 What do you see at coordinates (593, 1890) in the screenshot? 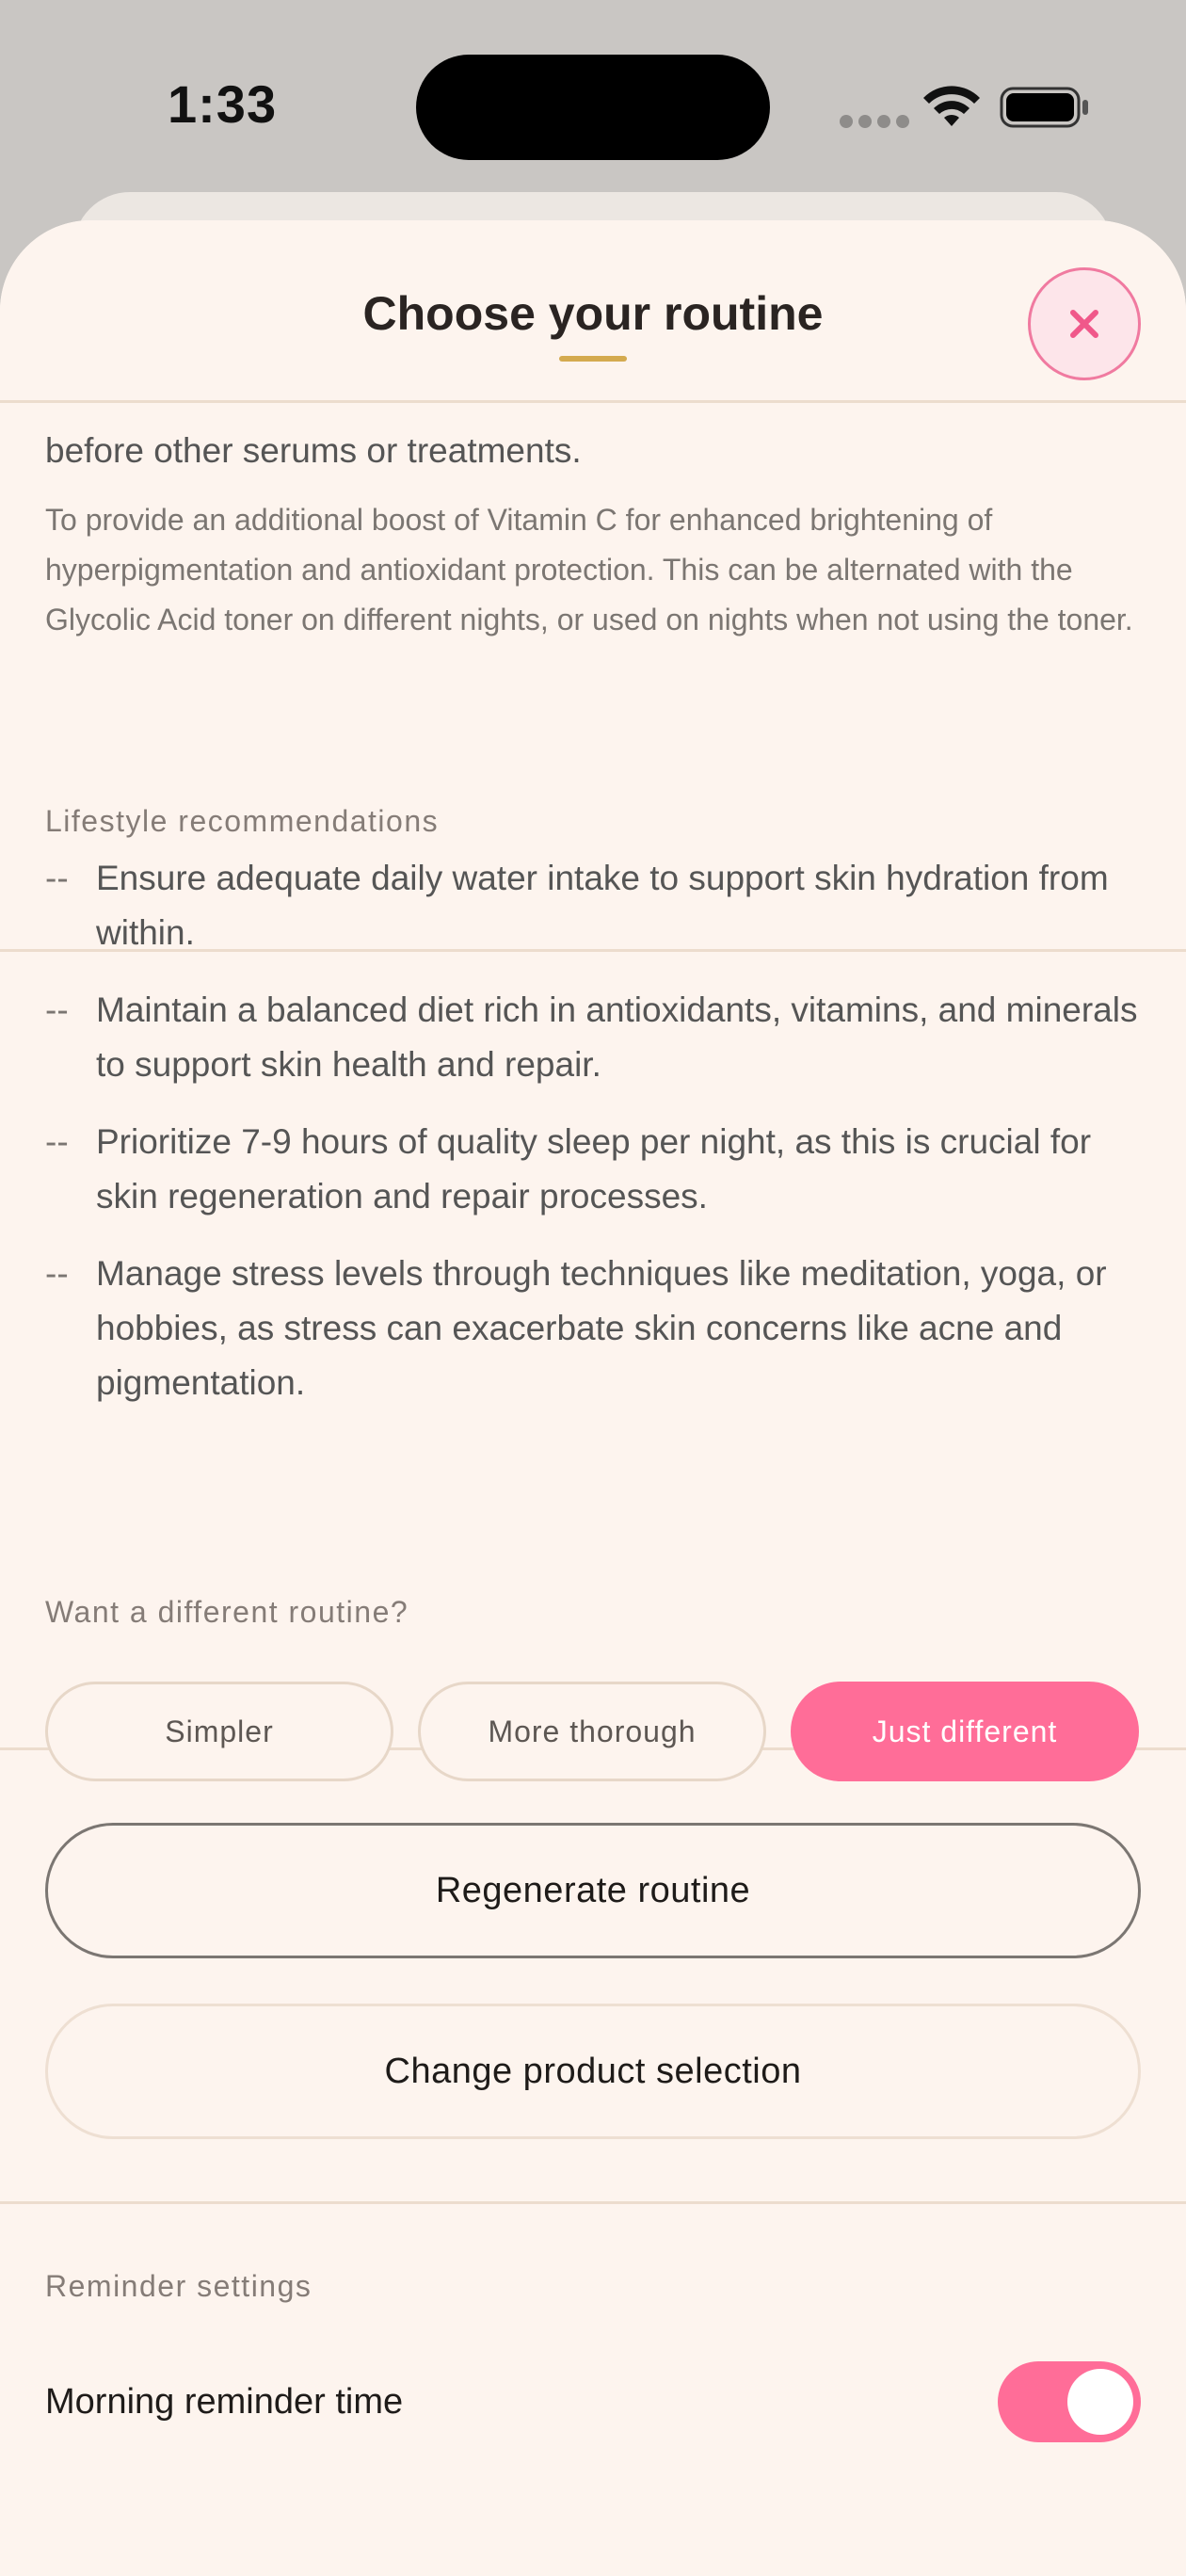
I see `regenerate-routine-button: Regenerate routine` at bounding box center [593, 1890].